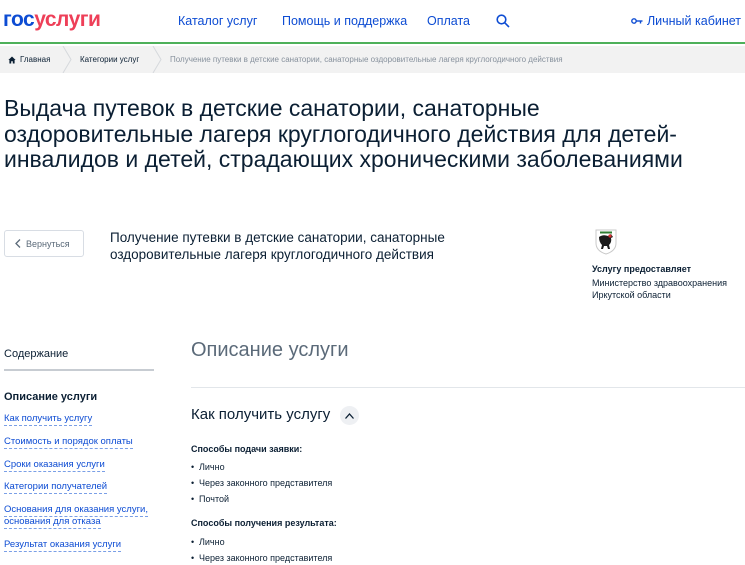 Image resolution: width=745 pixels, height=565 pixels. I want to click on how-to-get-heading: Как получить услугу, so click(260, 414).